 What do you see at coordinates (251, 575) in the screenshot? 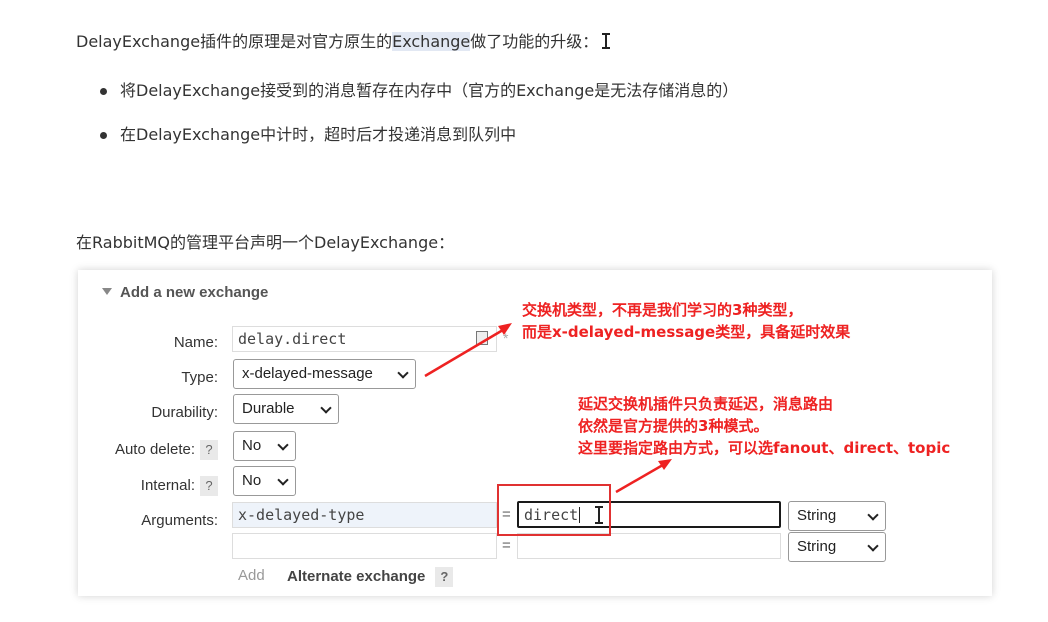
I see `add-argument-link: Add` at bounding box center [251, 575].